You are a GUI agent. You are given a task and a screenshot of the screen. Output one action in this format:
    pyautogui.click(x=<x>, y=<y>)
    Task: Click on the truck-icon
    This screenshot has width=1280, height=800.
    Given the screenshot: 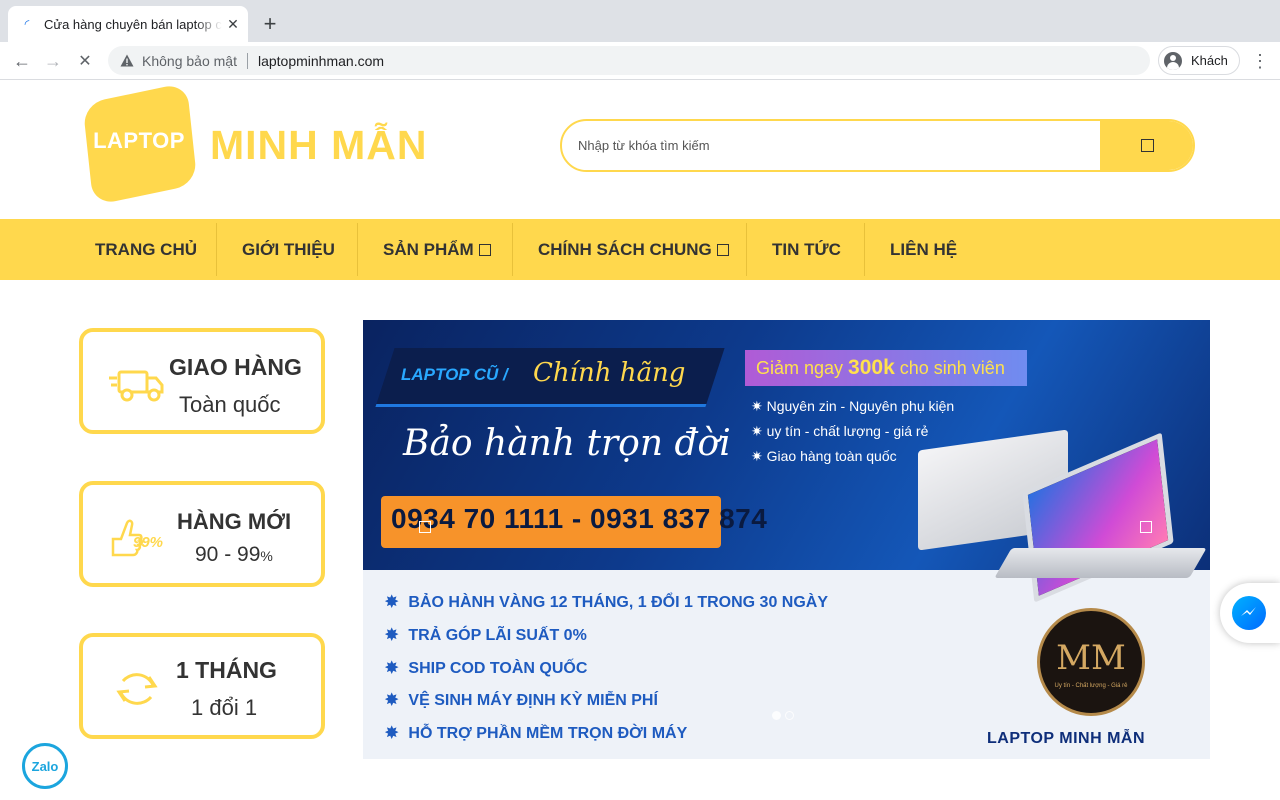 What is the action you would take?
    pyautogui.click(x=136, y=386)
    